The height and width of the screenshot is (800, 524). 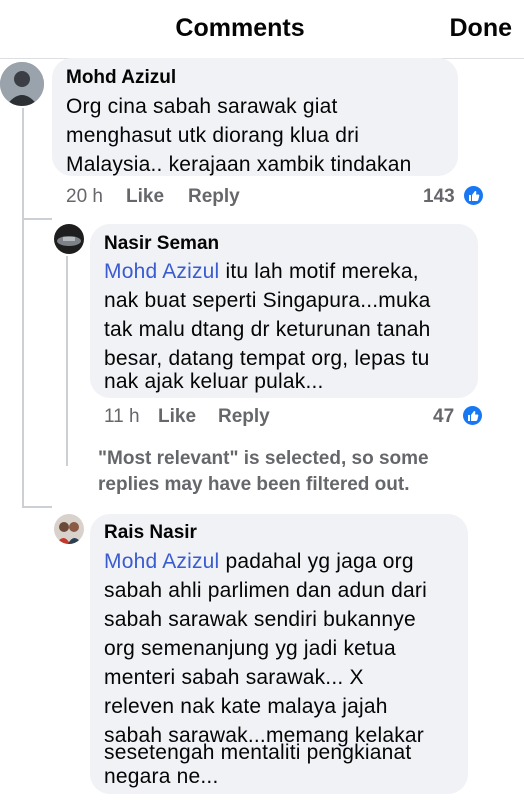 I want to click on comment-timestamp: 20 h, so click(x=84, y=196).